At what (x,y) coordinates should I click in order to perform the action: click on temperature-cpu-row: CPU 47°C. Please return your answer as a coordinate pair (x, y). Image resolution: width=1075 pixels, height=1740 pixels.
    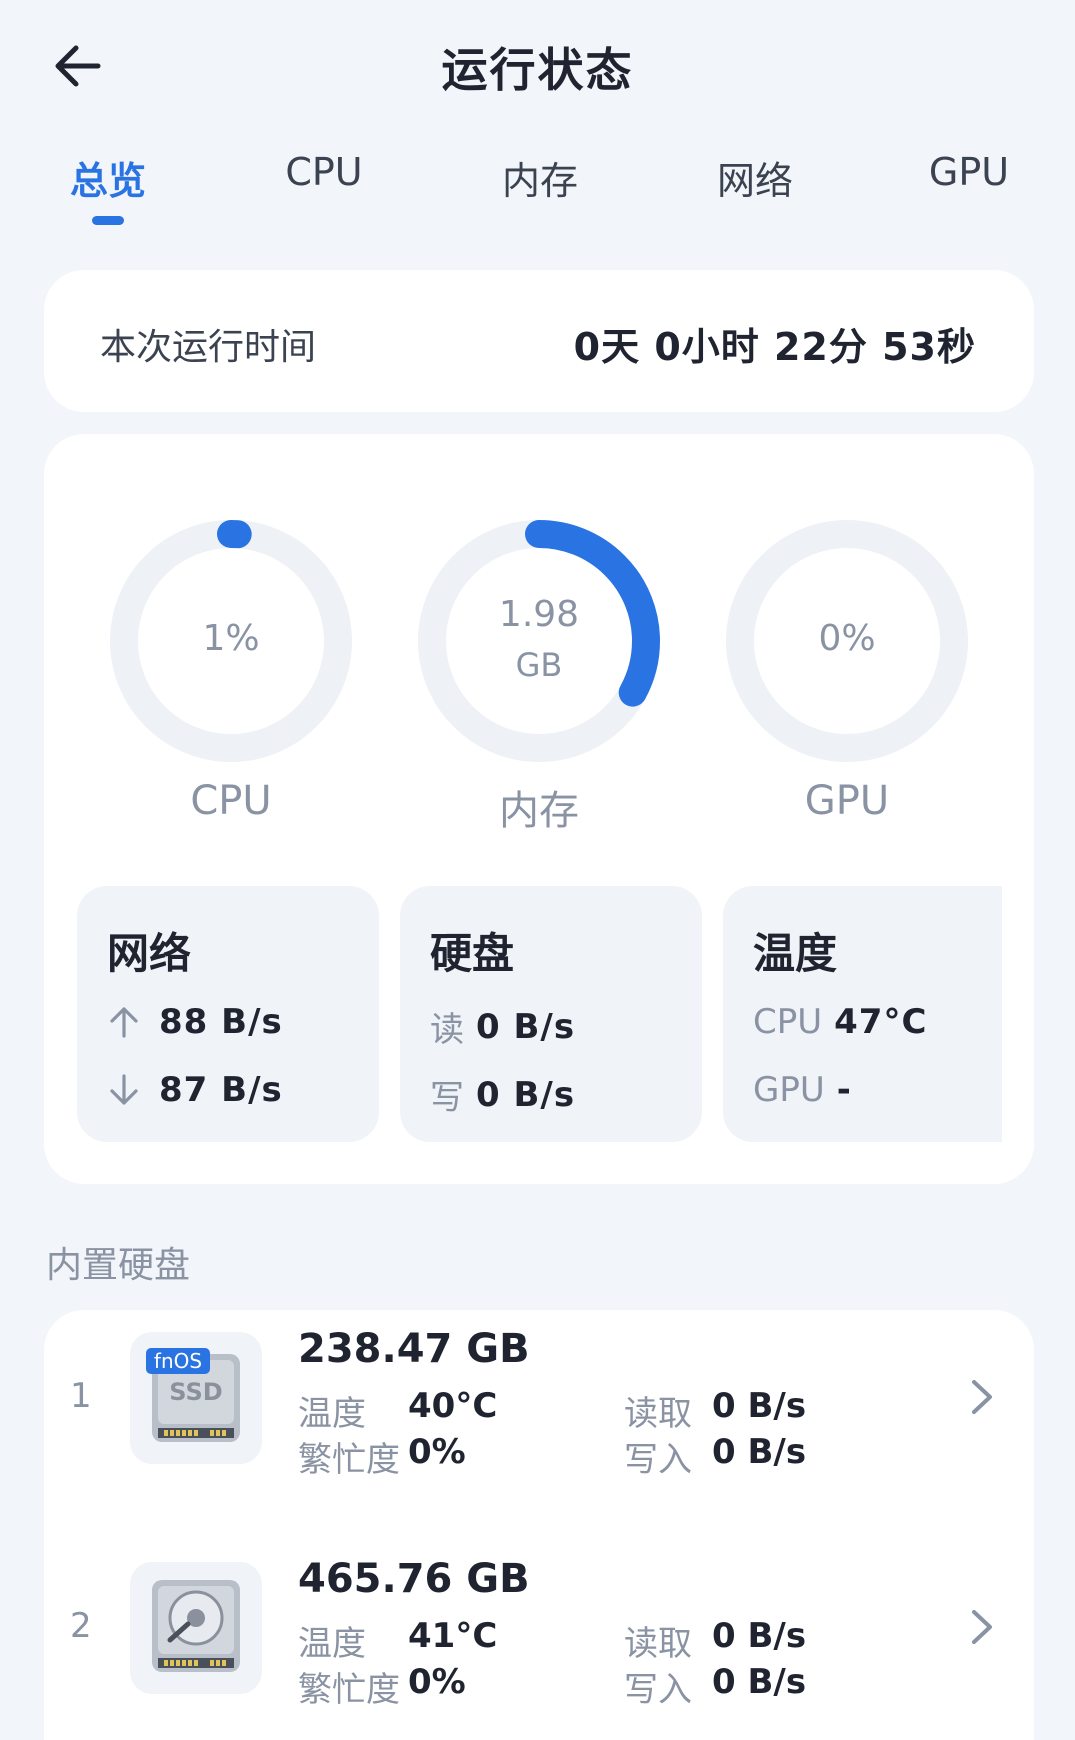
    Looking at the image, I should click on (840, 1022).